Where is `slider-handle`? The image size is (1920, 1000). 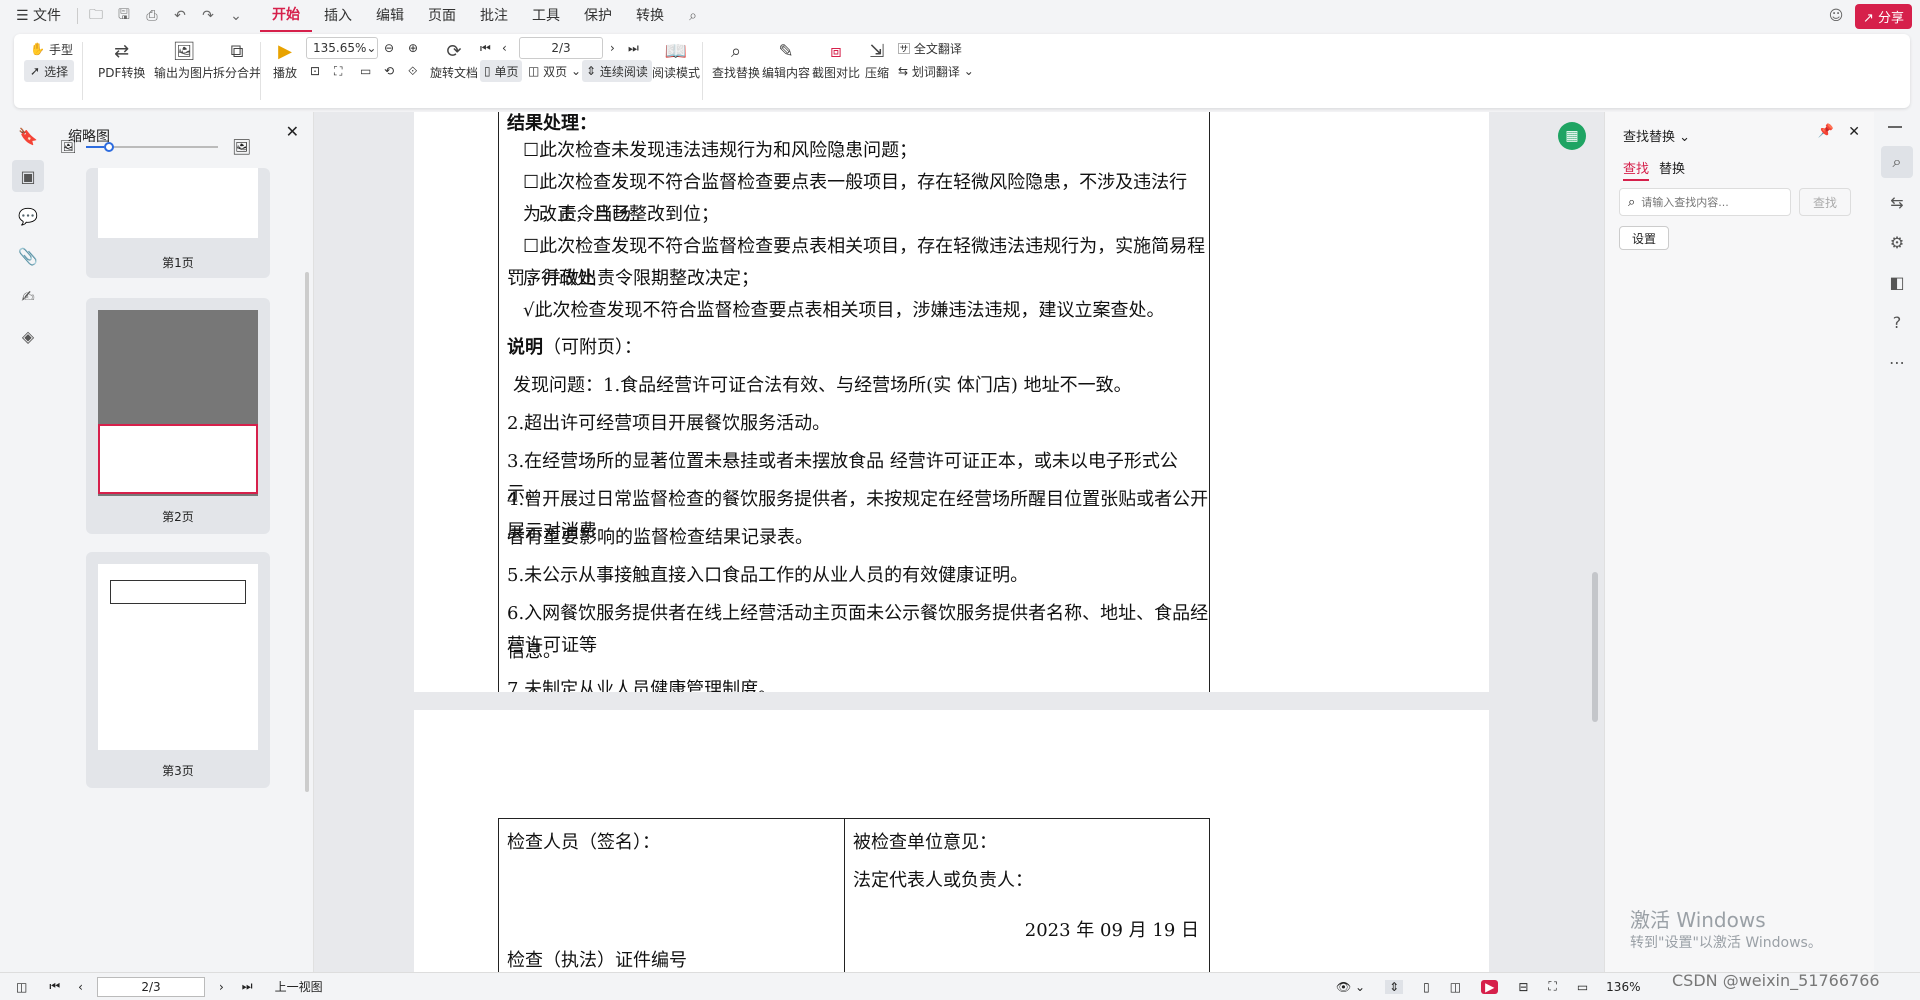
slider-handle is located at coordinates (109, 147).